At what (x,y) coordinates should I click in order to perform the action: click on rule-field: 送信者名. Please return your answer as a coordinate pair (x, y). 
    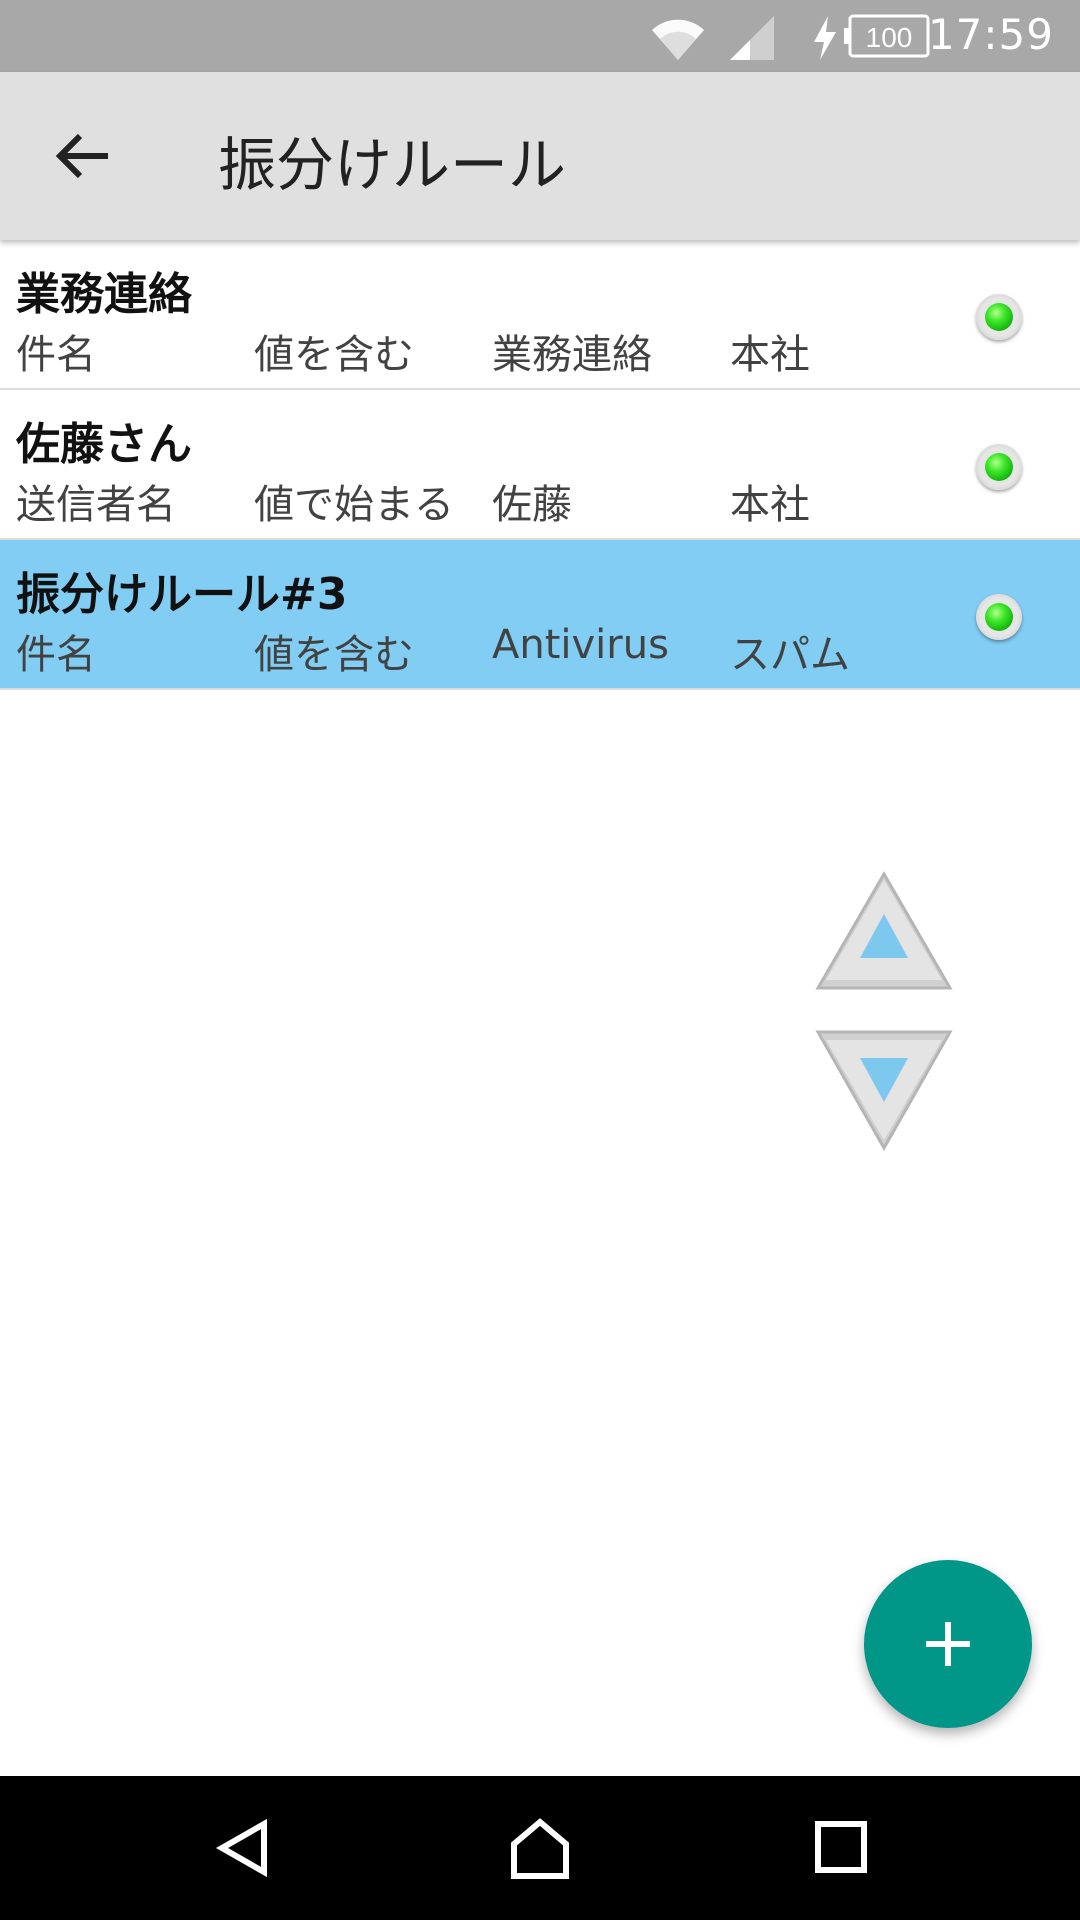
    Looking at the image, I should click on (96, 505).